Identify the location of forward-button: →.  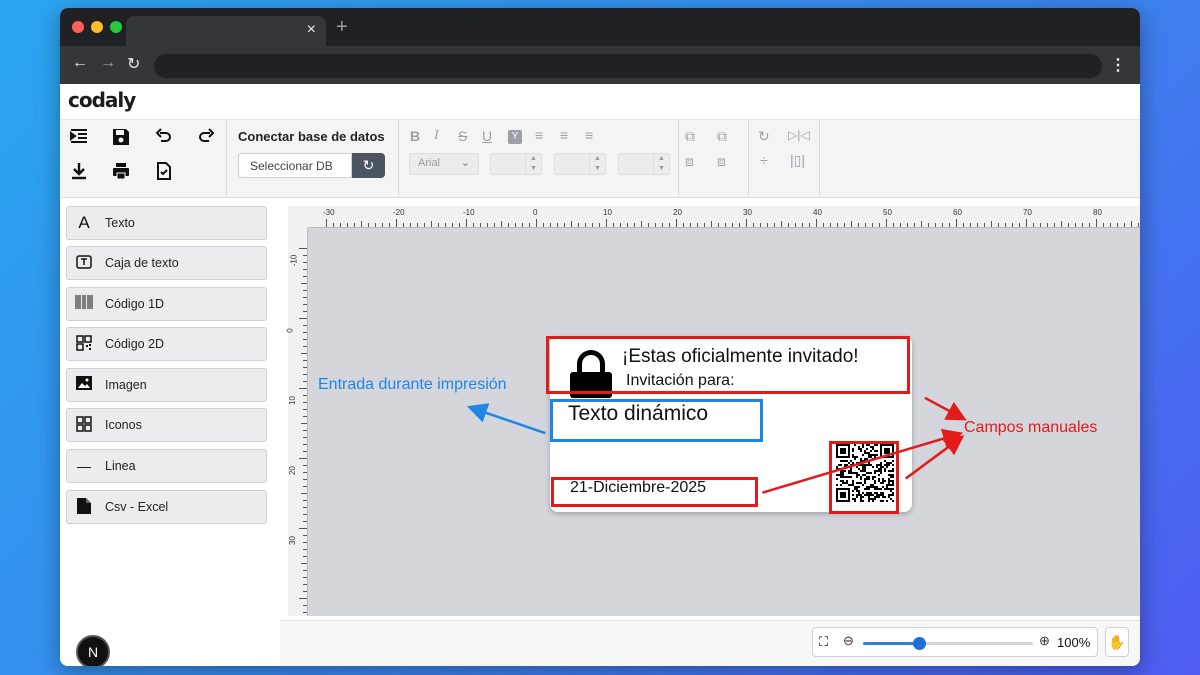
(108, 63).